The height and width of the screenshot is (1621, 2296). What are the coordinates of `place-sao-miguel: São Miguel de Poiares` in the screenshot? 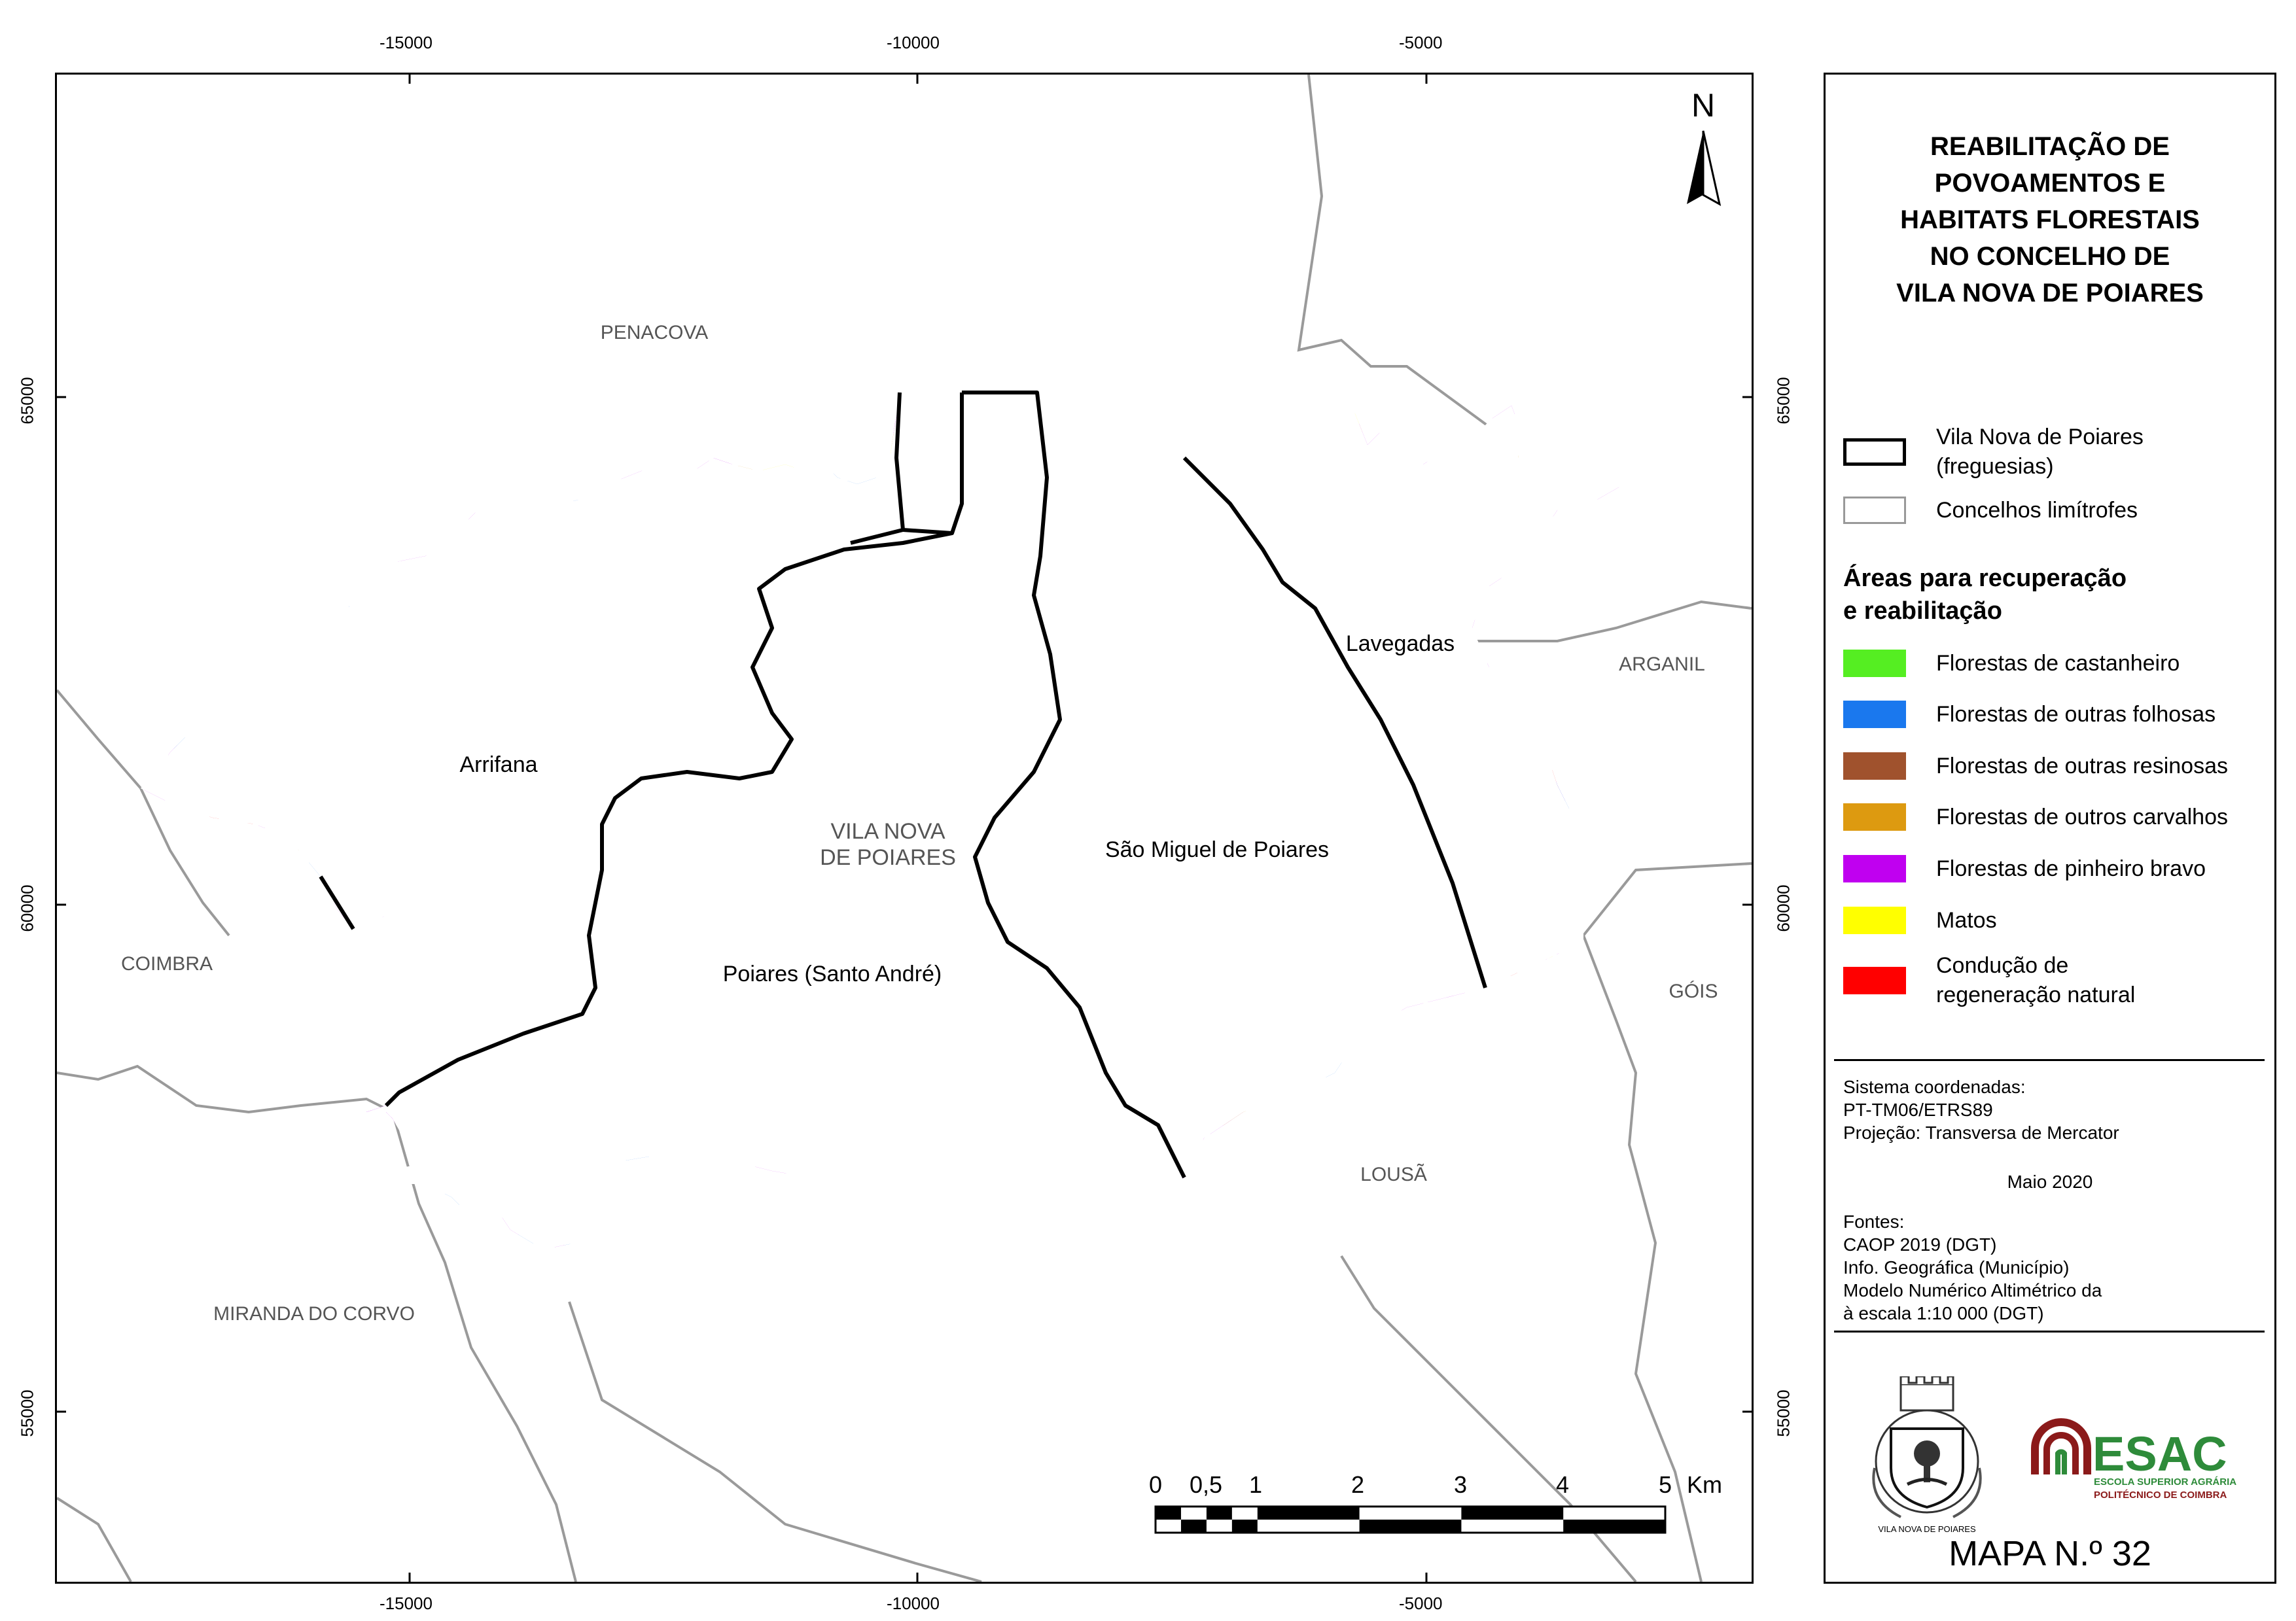 It's located at (1217, 849).